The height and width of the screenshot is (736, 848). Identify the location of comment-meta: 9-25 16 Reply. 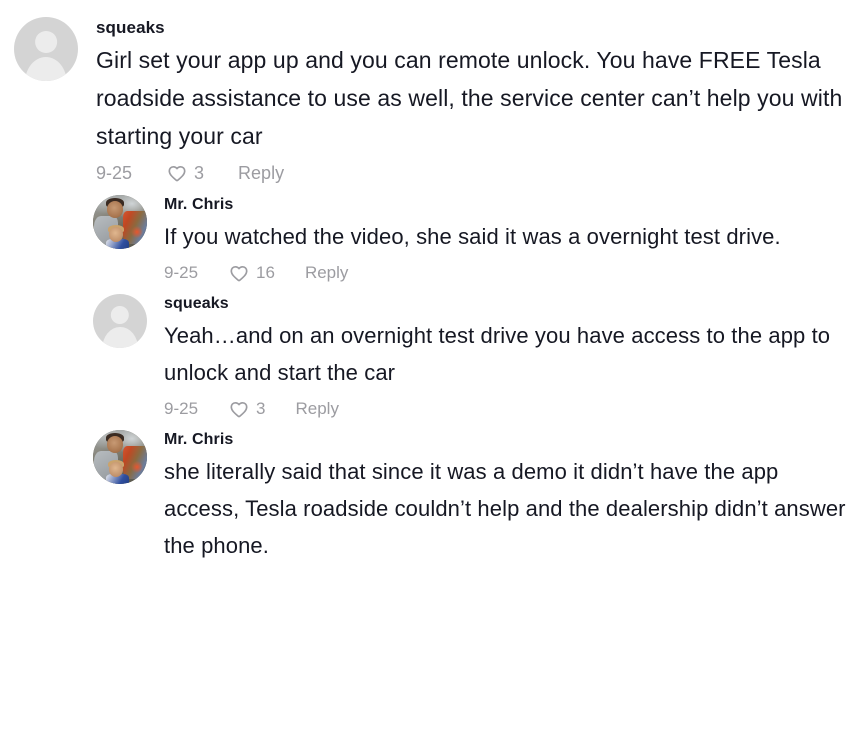
(506, 269).